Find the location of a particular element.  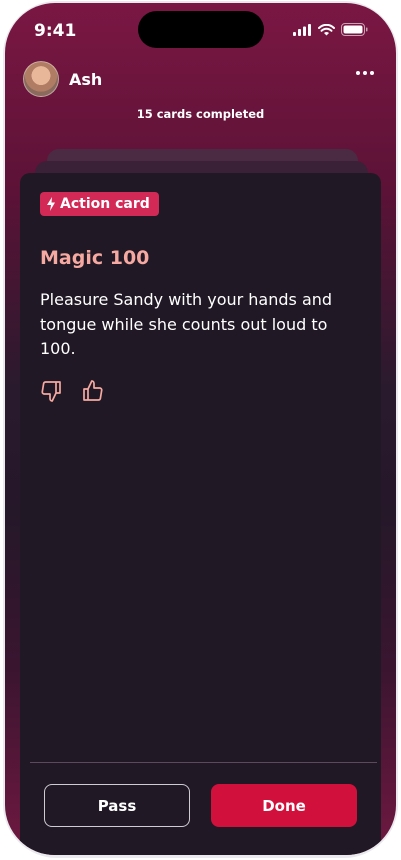

avatar is located at coordinates (41, 79).